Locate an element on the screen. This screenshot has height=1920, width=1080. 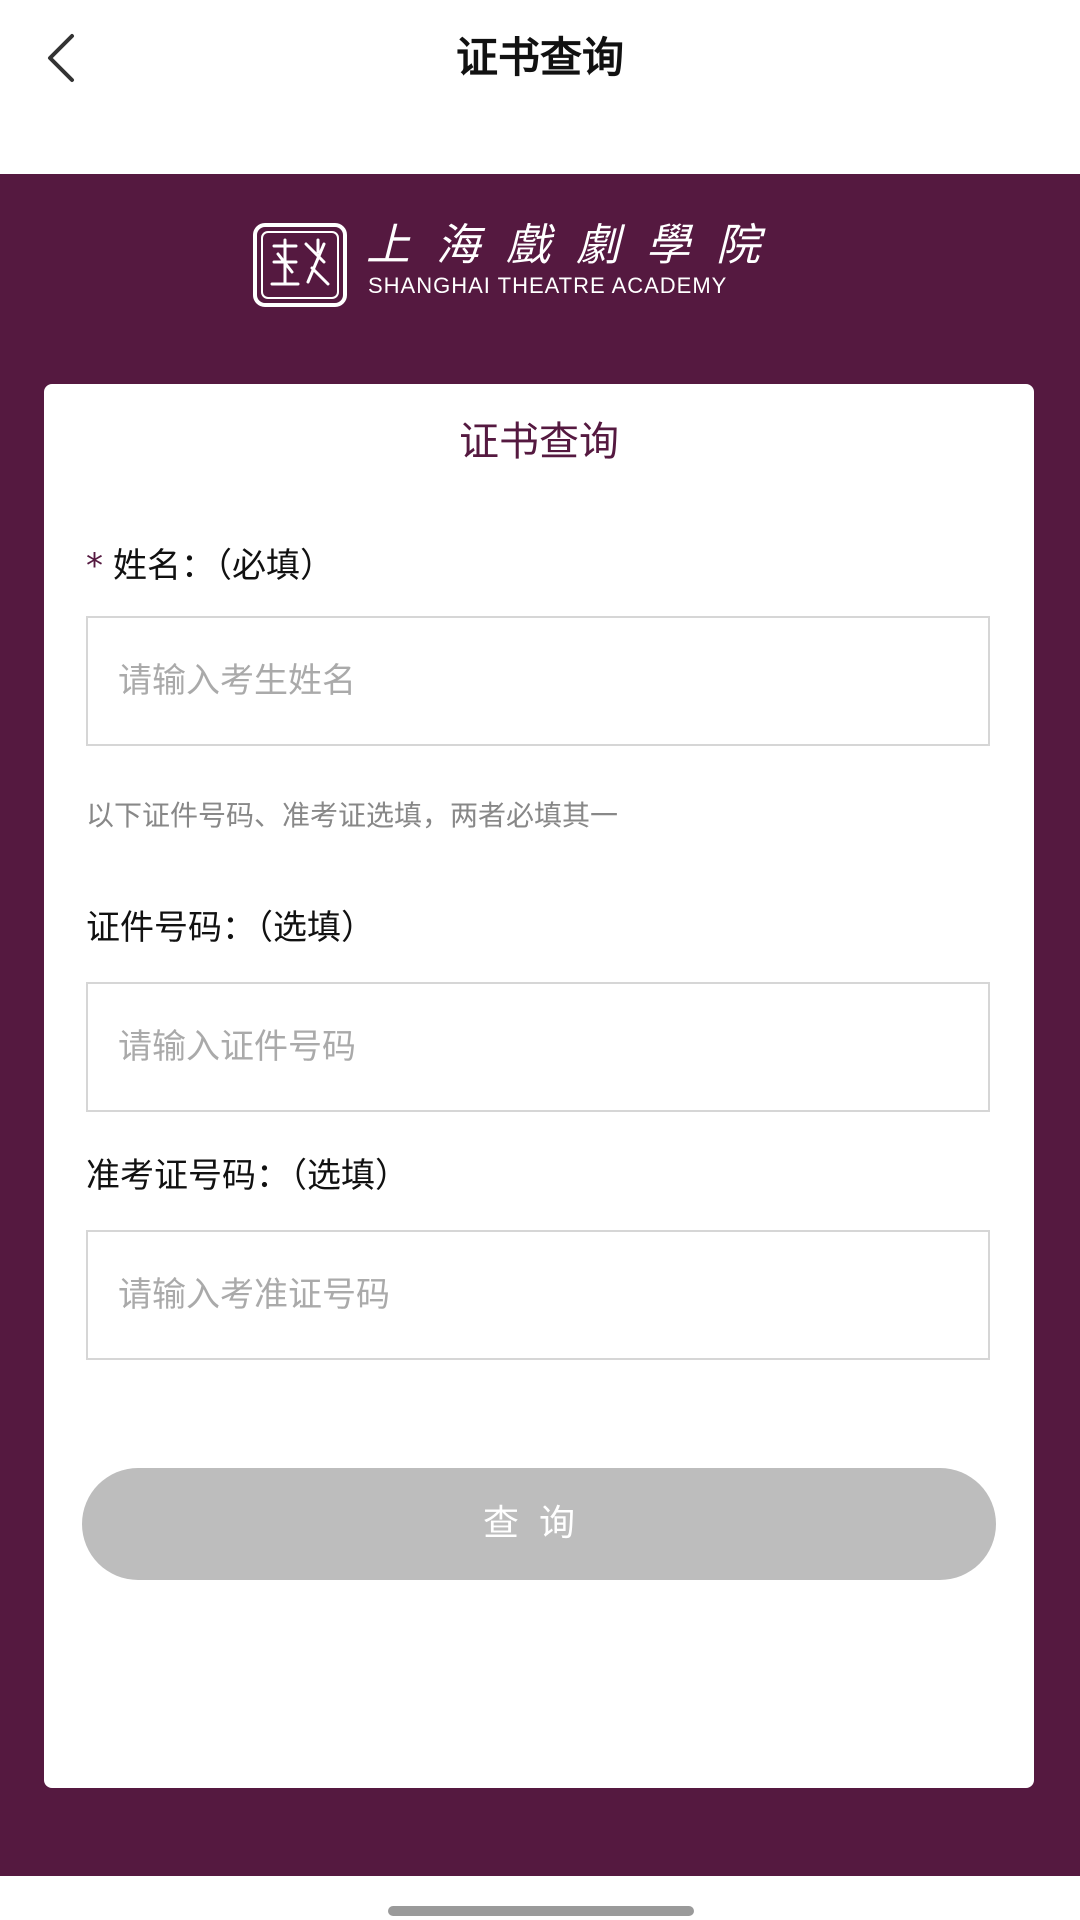
logo-chinese-name: 上海戲劇學院 is located at coordinates (576, 245).